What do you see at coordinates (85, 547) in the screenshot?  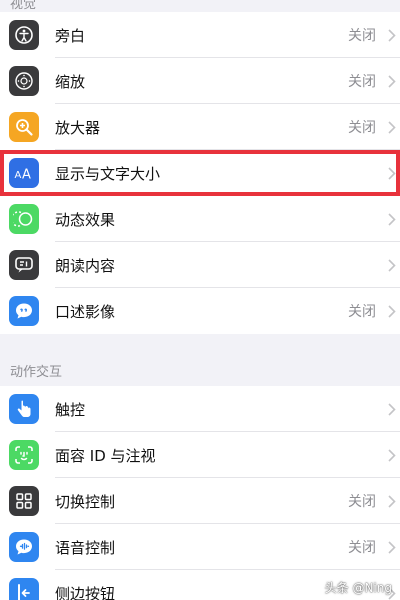 I see `row-label: 语音控制` at bounding box center [85, 547].